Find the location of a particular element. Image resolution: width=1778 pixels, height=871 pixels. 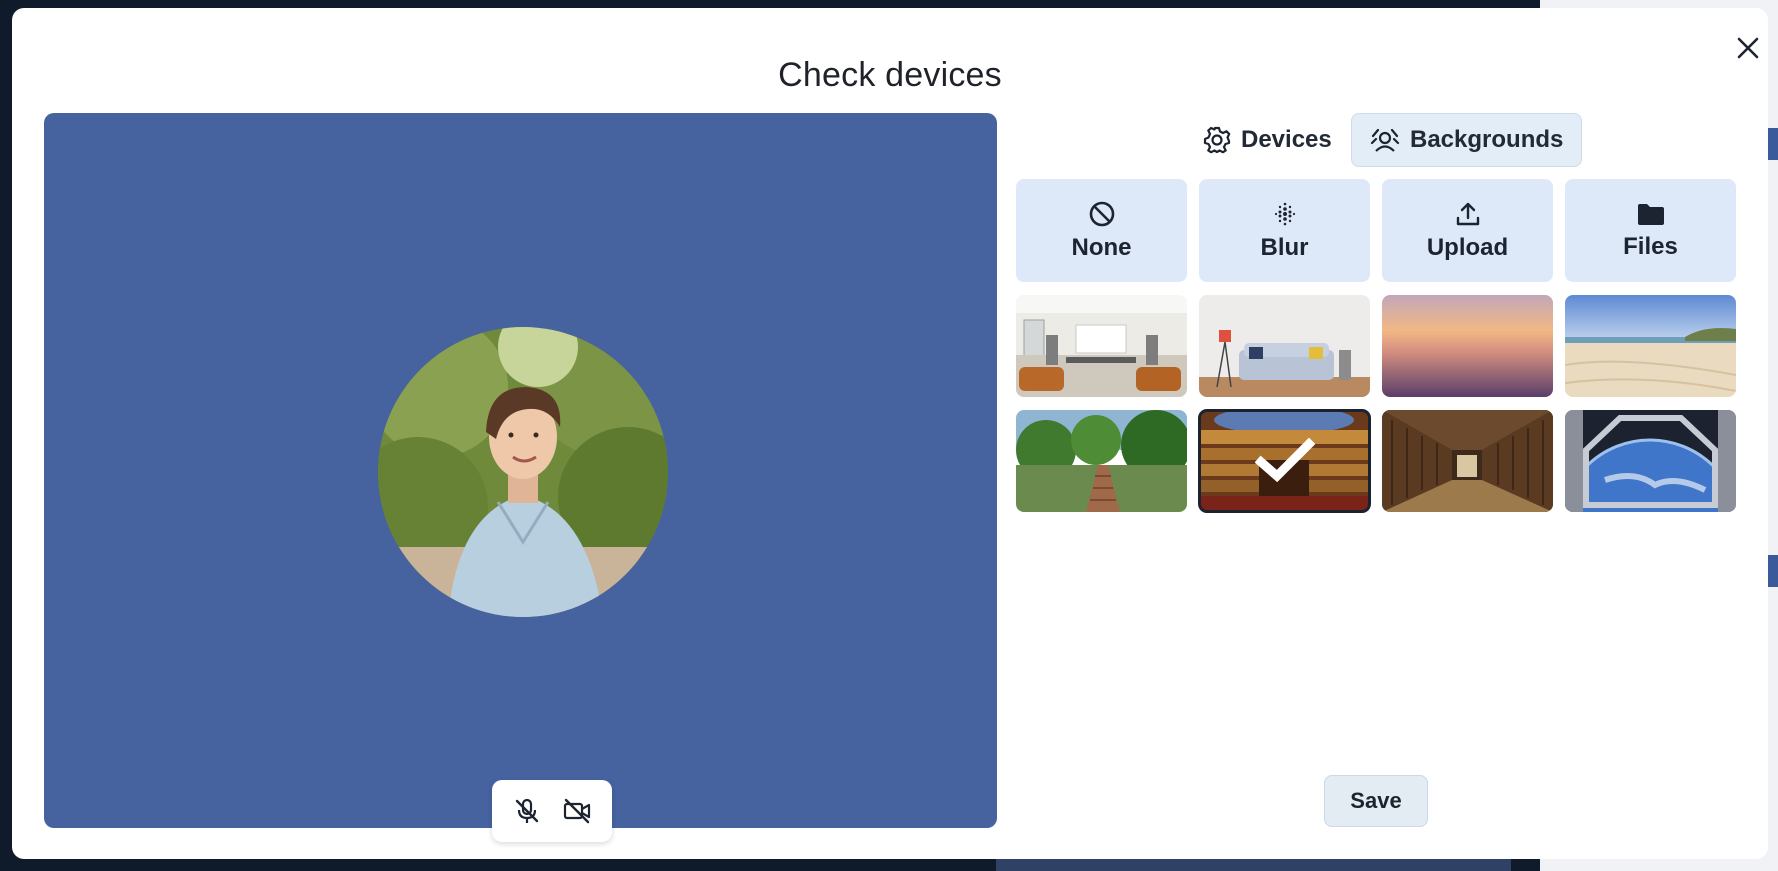

microphone-off-icon is located at coordinates (527, 810).